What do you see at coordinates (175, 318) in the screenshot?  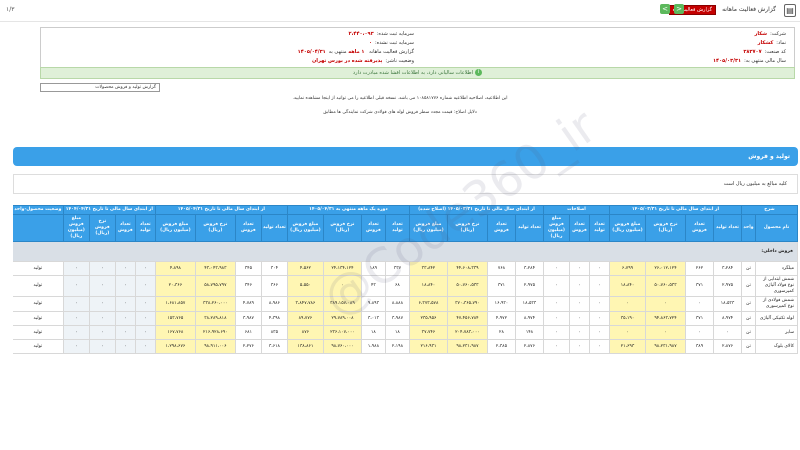 I see `table-cell: ۱۵۳،۷۶۵` at bounding box center [175, 318].